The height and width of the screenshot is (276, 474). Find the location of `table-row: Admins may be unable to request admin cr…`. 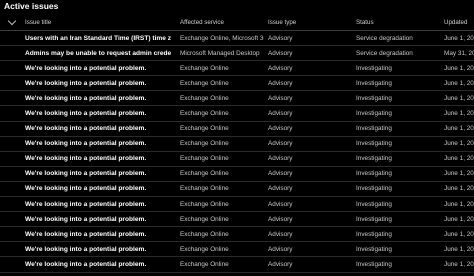

table-row: Admins may be unable to request admin cr… is located at coordinates (237, 54).